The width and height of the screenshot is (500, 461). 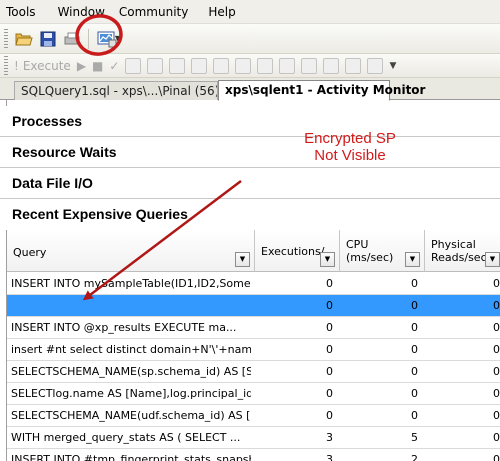 What do you see at coordinates (64, 152) in the screenshot?
I see `section-title: Resource Waits` at bounding box center [64, 152].